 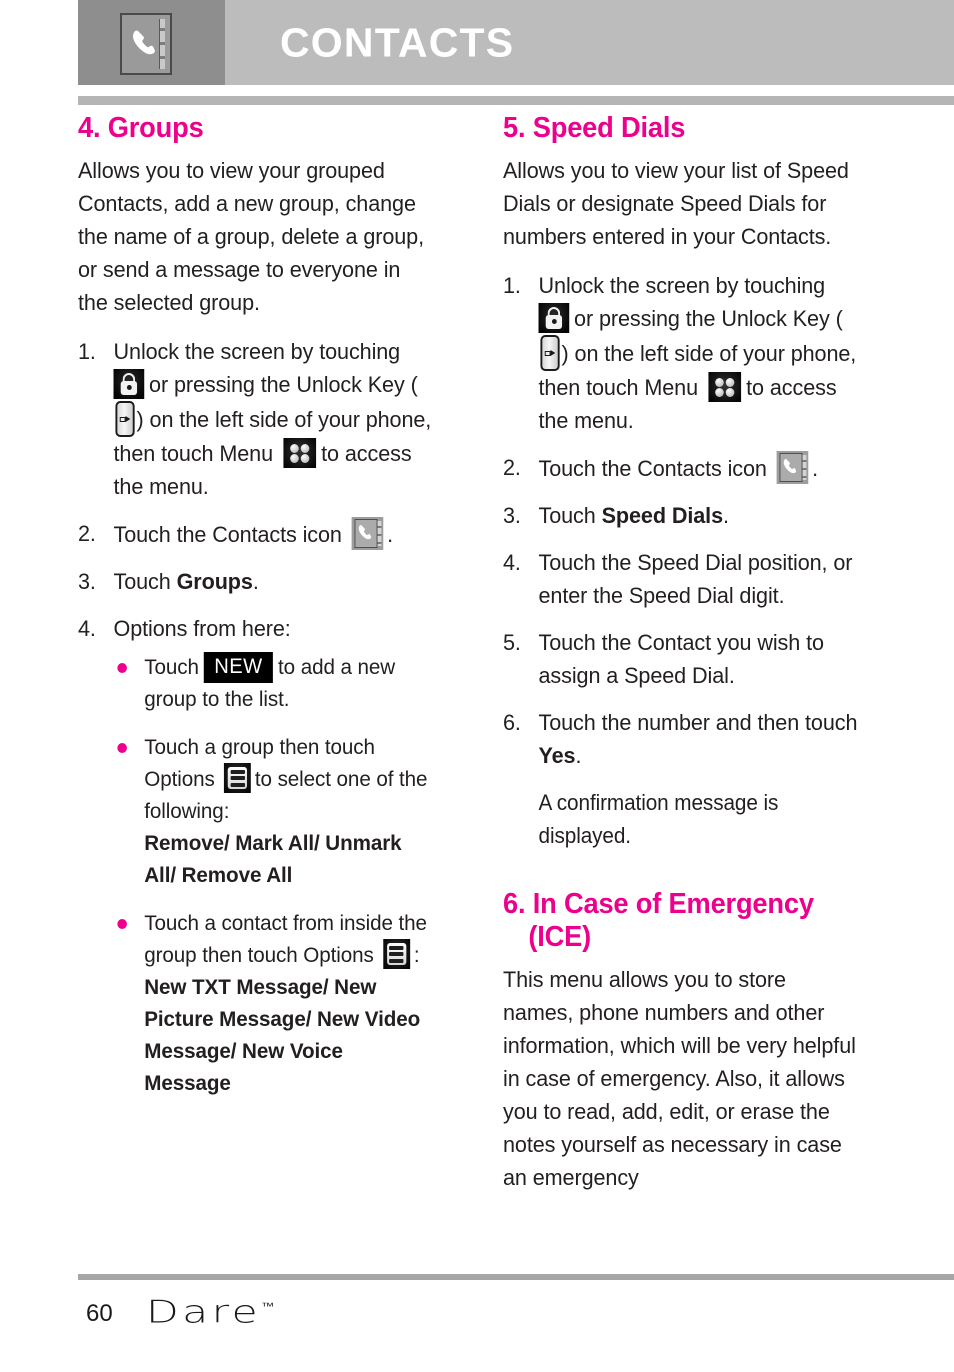 What do you see at coordinates (204, 1312) in the screenshot?
I see `brand-name: Dare` at bounding box center [204, 1312].